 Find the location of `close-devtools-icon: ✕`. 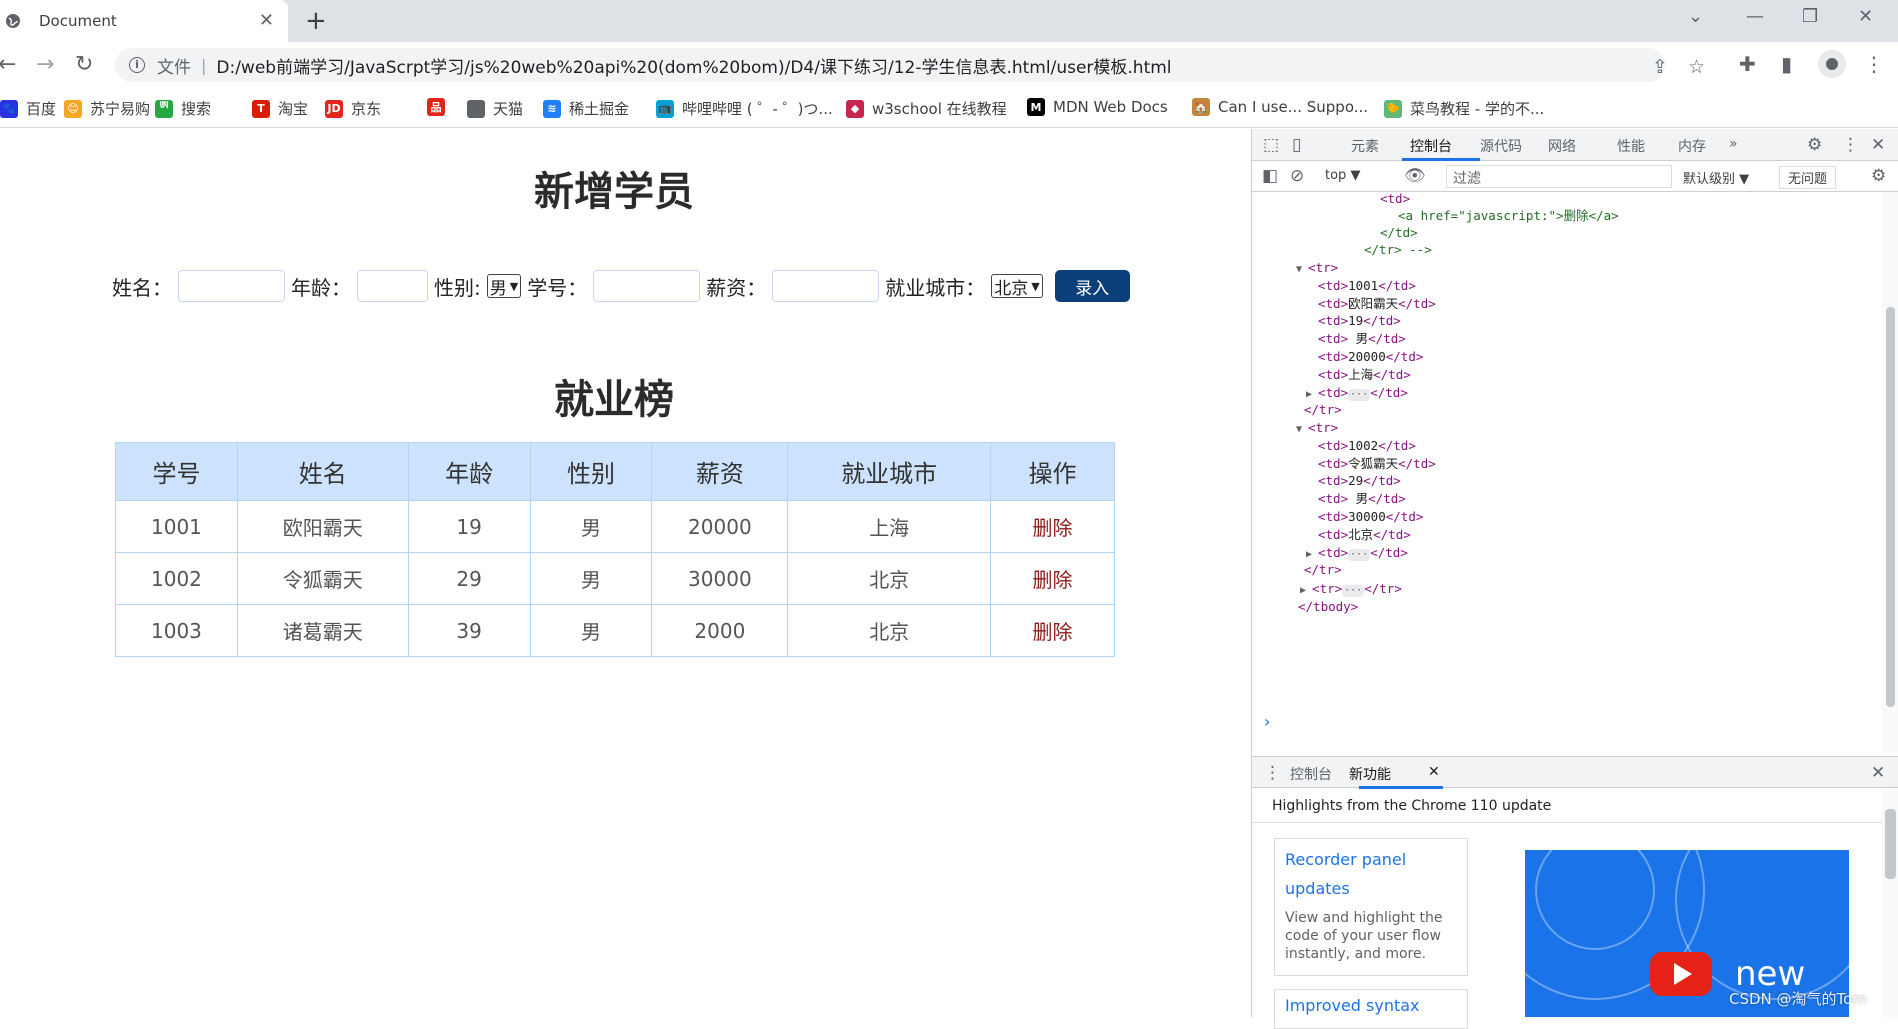

close-devtools-icon: ✕ is located at coordinates (1878, 145).